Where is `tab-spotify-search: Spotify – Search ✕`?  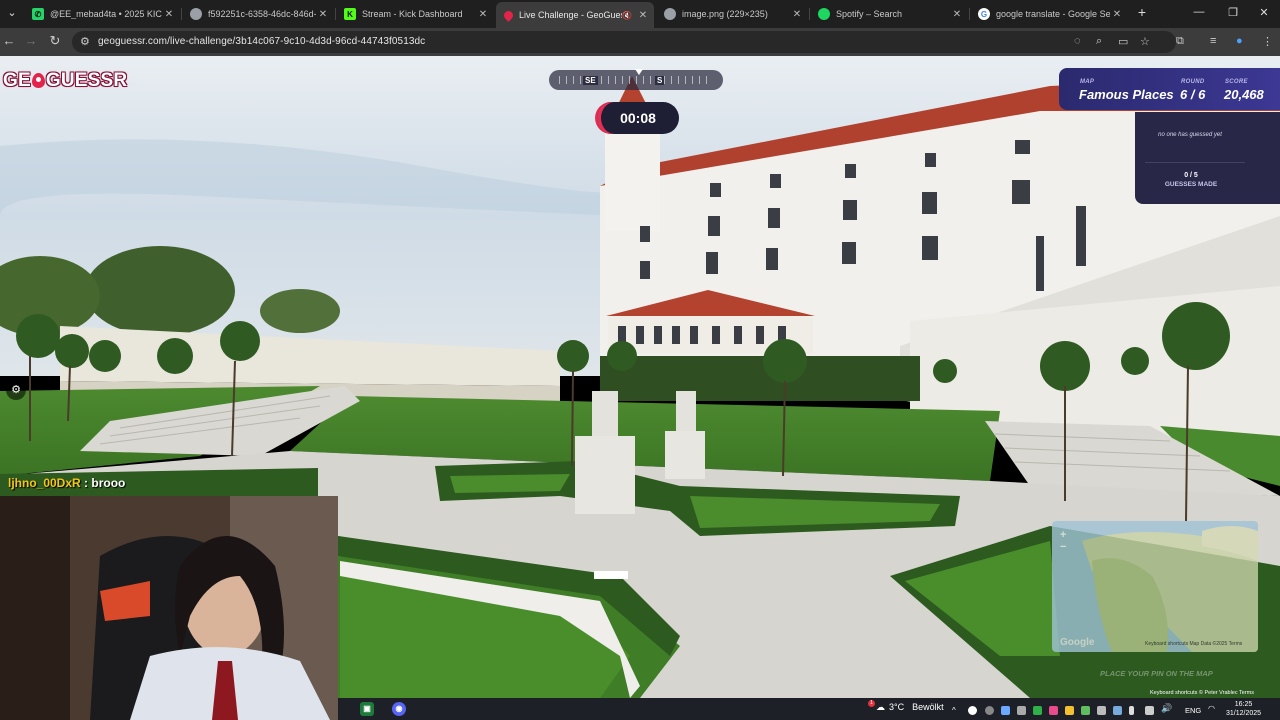 tab-spotify-search: Spotify – Search ✕ is located at coordinates (889, 14).